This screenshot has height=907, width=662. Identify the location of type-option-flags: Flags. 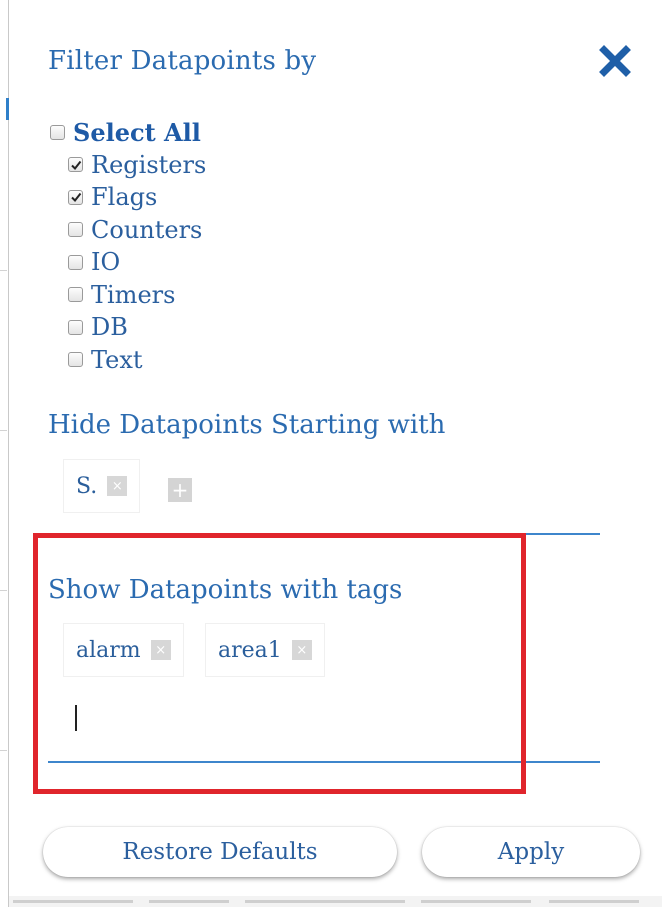
(137, 197).